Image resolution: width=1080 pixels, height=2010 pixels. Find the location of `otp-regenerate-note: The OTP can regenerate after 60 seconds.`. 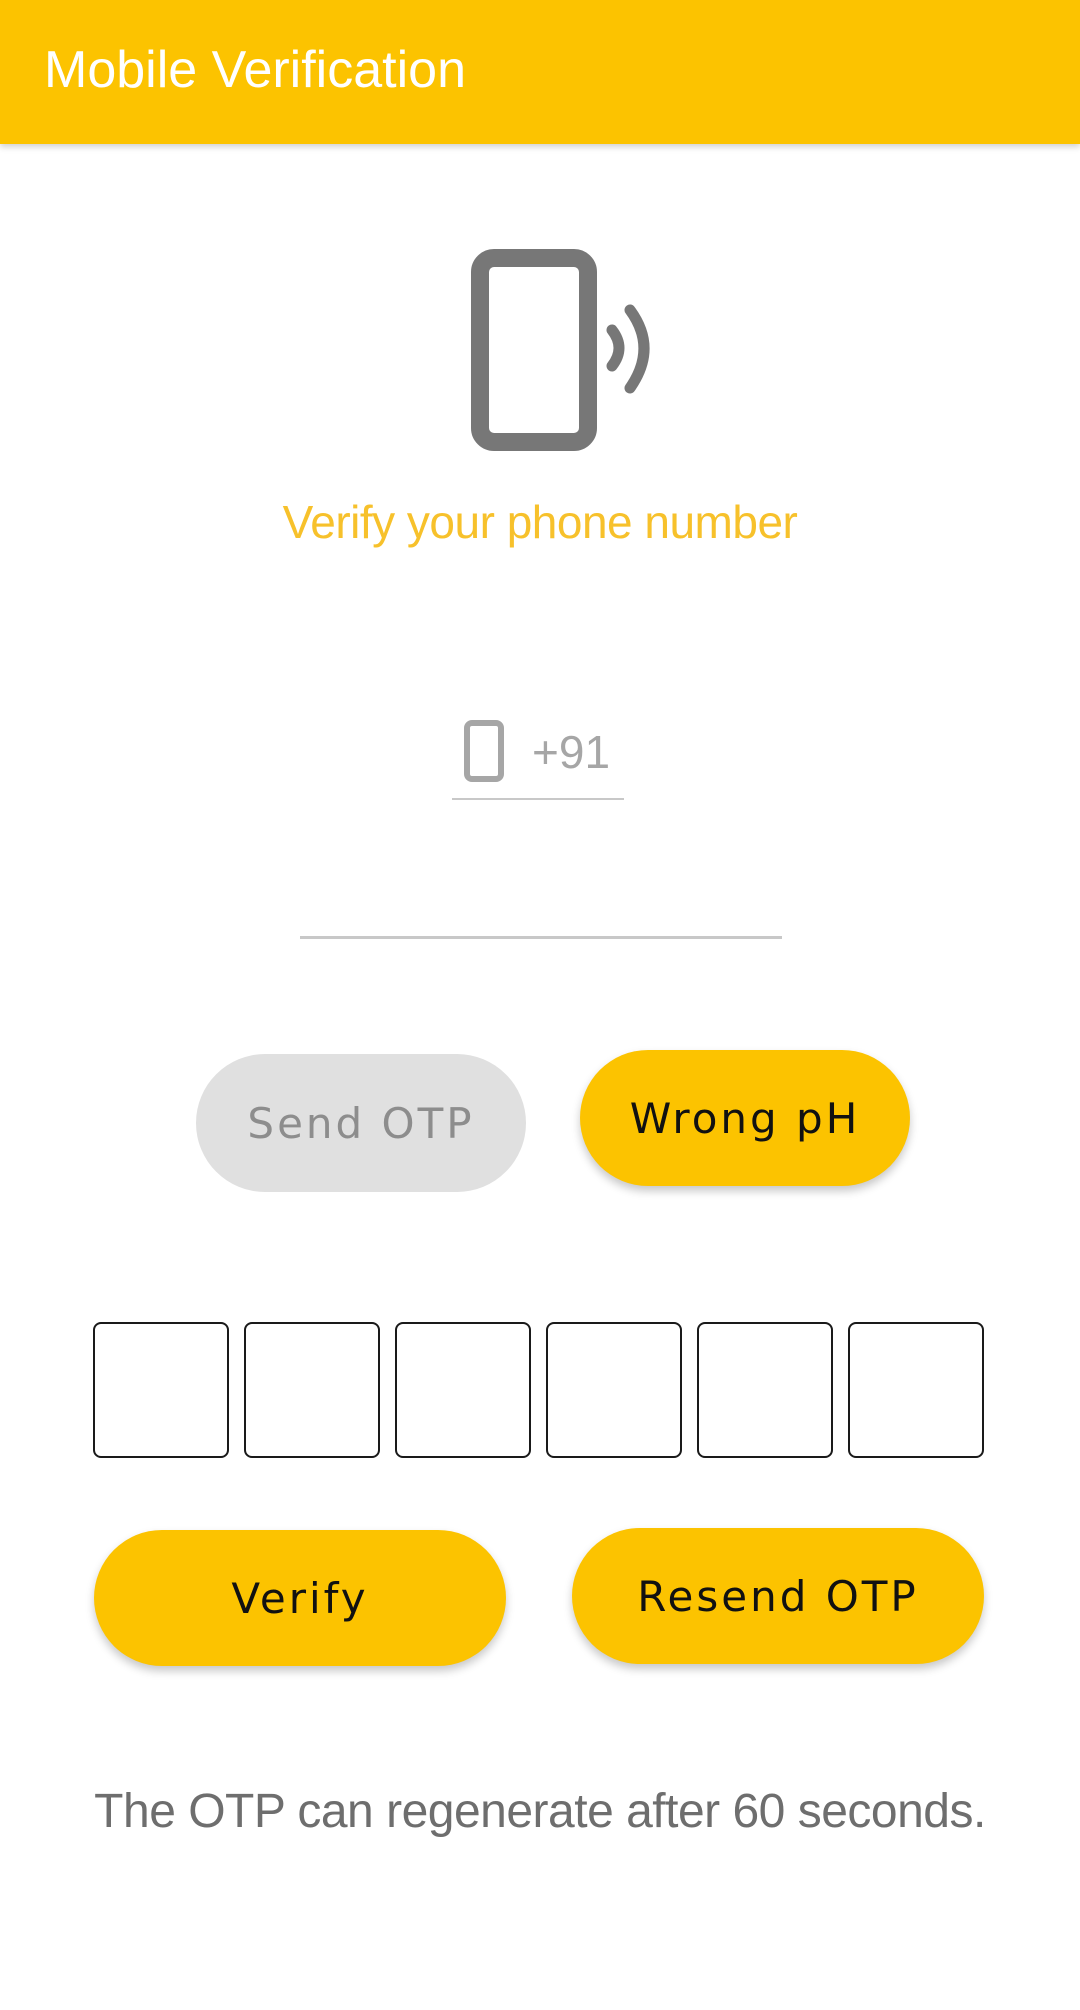

otp-regenerate-note: The OTP can regenerate after 60 seconds. is located at coordinates (540, 1811).